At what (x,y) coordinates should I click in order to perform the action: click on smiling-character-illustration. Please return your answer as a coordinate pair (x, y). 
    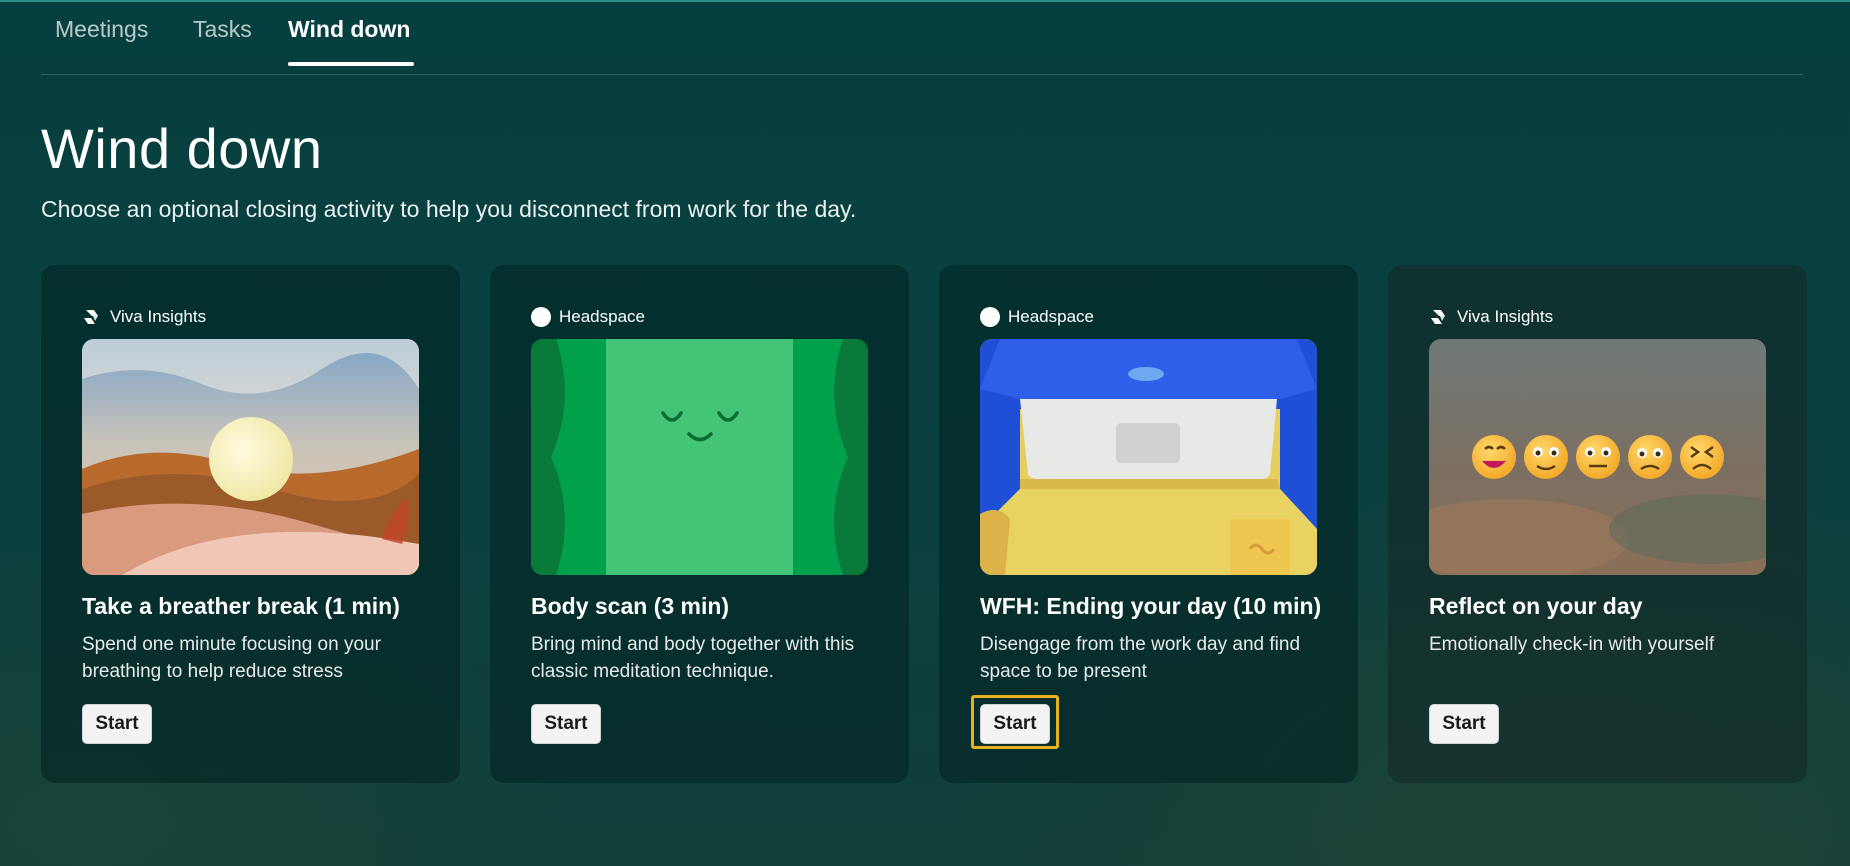
    Looking at the image, I should click on (699, 457).